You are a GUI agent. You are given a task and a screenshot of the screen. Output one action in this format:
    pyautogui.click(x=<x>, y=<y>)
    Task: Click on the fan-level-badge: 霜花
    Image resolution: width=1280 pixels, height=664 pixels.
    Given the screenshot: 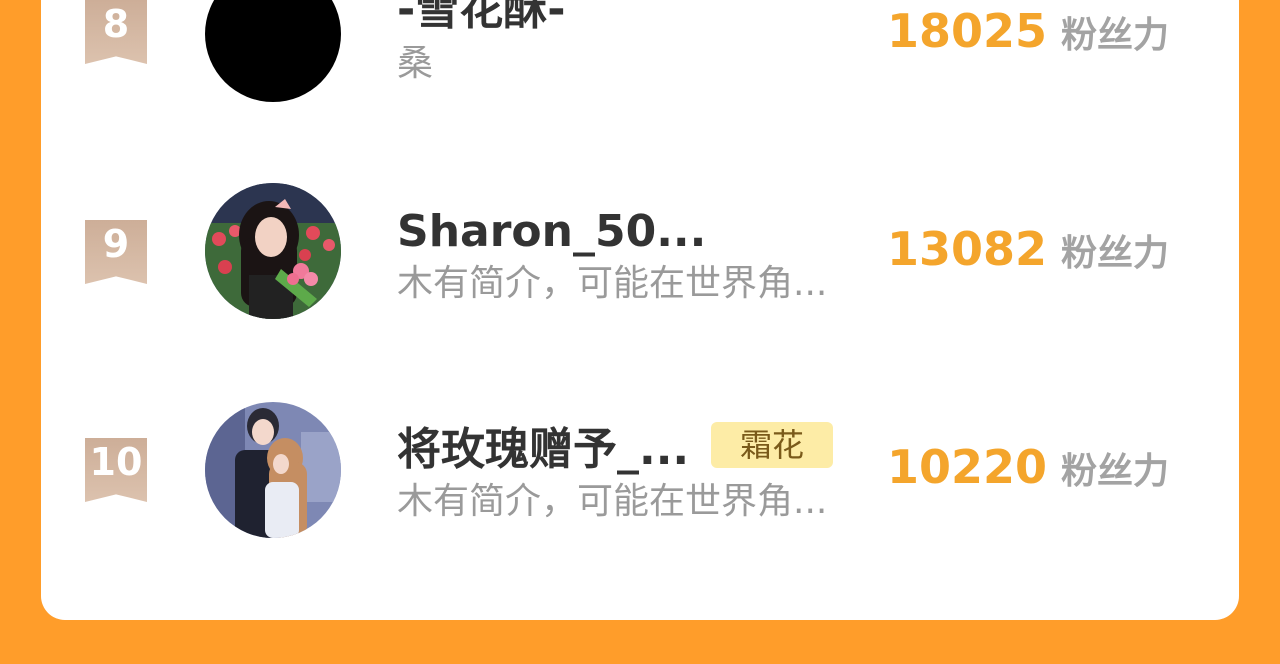 What is the action you would take?
    pyautogui.click(x=772, y=445)
    